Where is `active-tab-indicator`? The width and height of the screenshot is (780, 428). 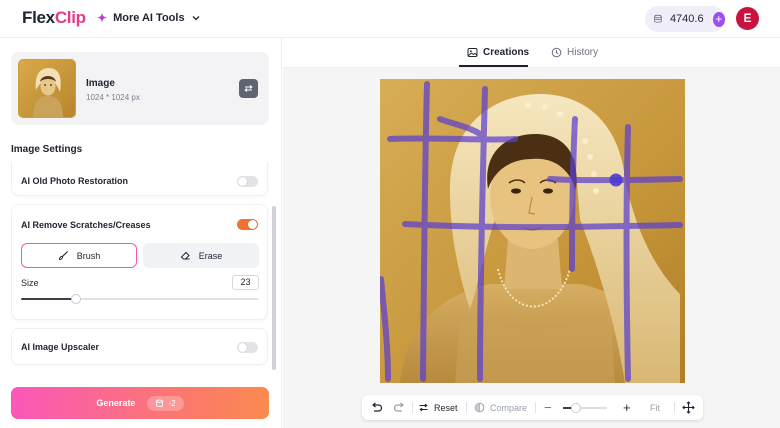 active-tab-indicator is located at coordinates (493, 66).